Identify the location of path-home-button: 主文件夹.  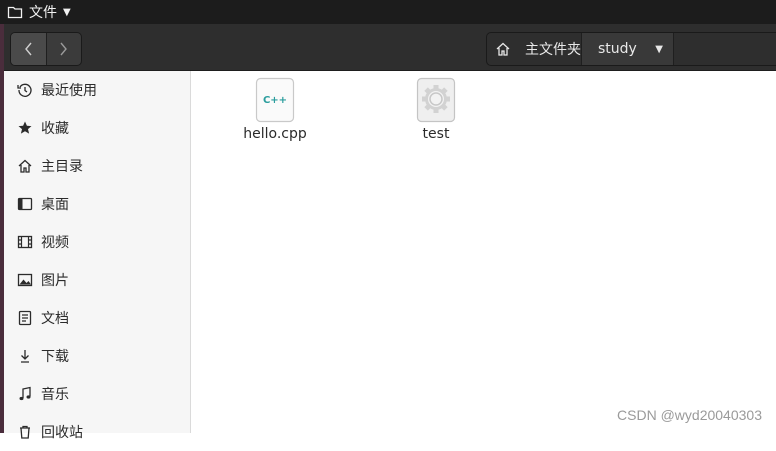
(534, 49).